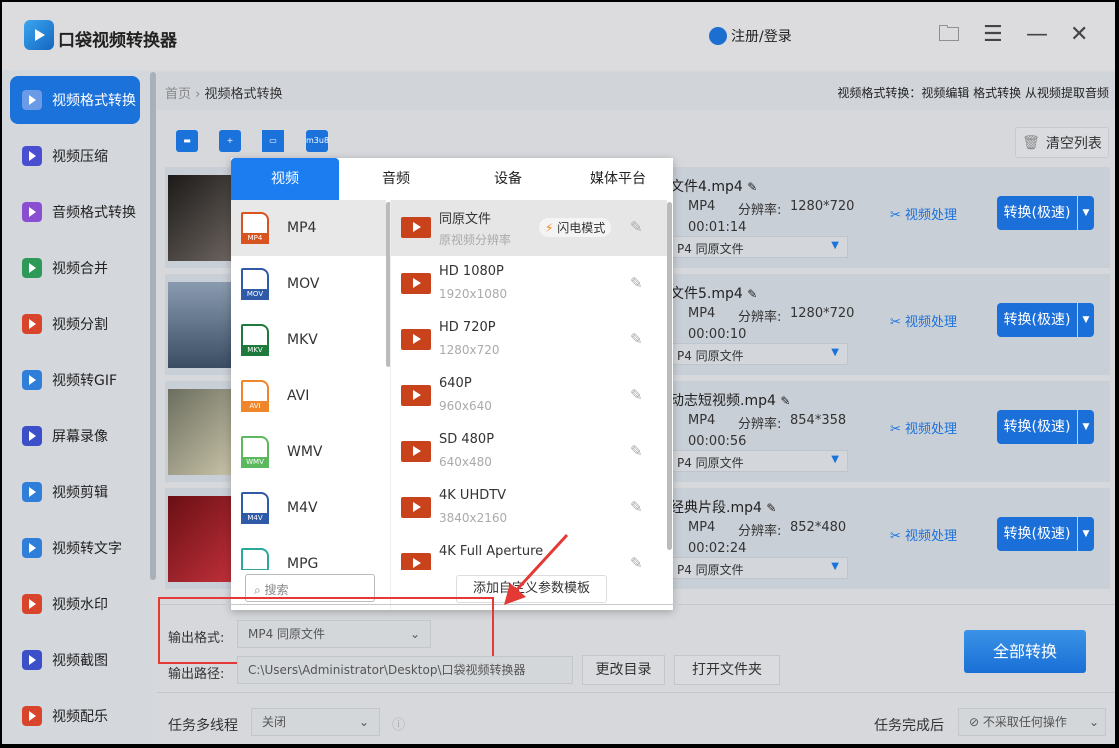 This screenshot has width=1119, height=748. Describe the element at coordinates (75, 436) in the screenshot. I see `sidebar-item-record: 屏幕录像` at that location.